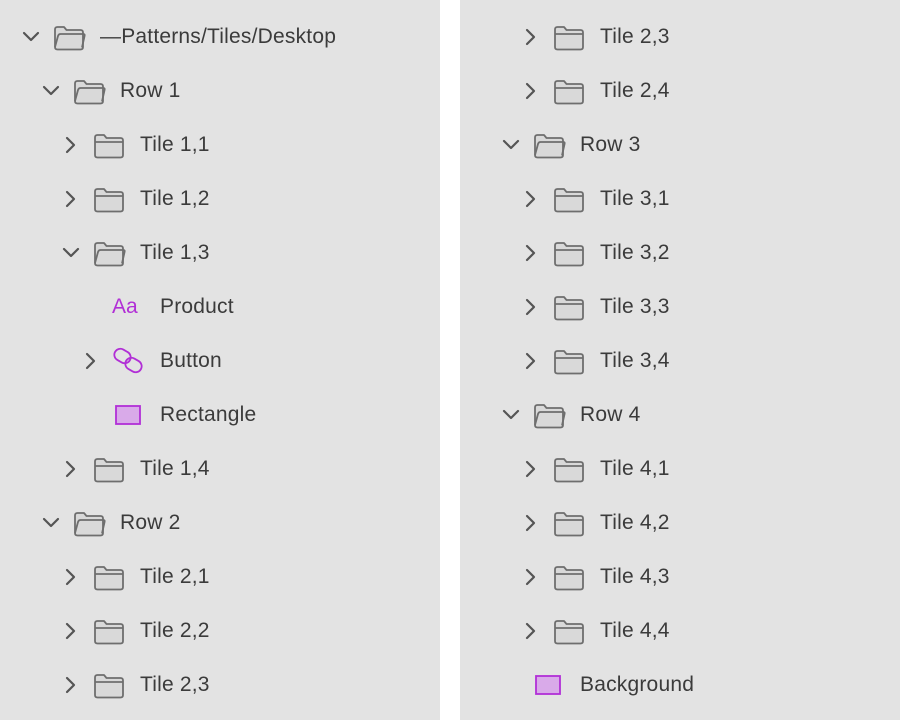 Image resolution: width=900 pixels, height=720 pixels. I want to click on layer-row: Tile 3,1, so click(680, 199).